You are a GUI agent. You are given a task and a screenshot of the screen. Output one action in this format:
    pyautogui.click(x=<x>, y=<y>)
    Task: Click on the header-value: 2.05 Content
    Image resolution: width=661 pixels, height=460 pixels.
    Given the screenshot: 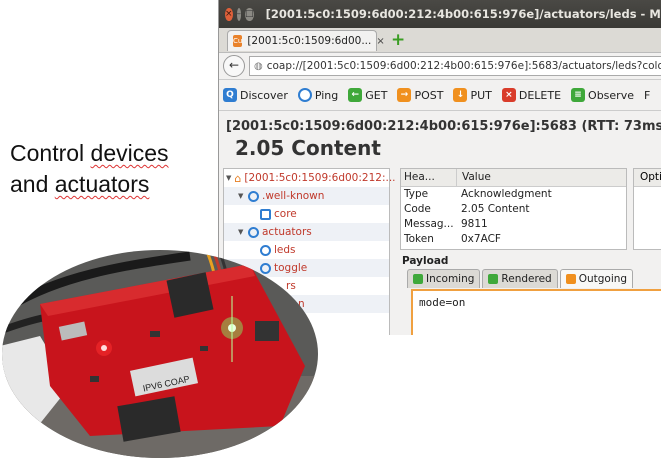 What is the action you would take?
    pyautogui.click(x=495, y=209)
    